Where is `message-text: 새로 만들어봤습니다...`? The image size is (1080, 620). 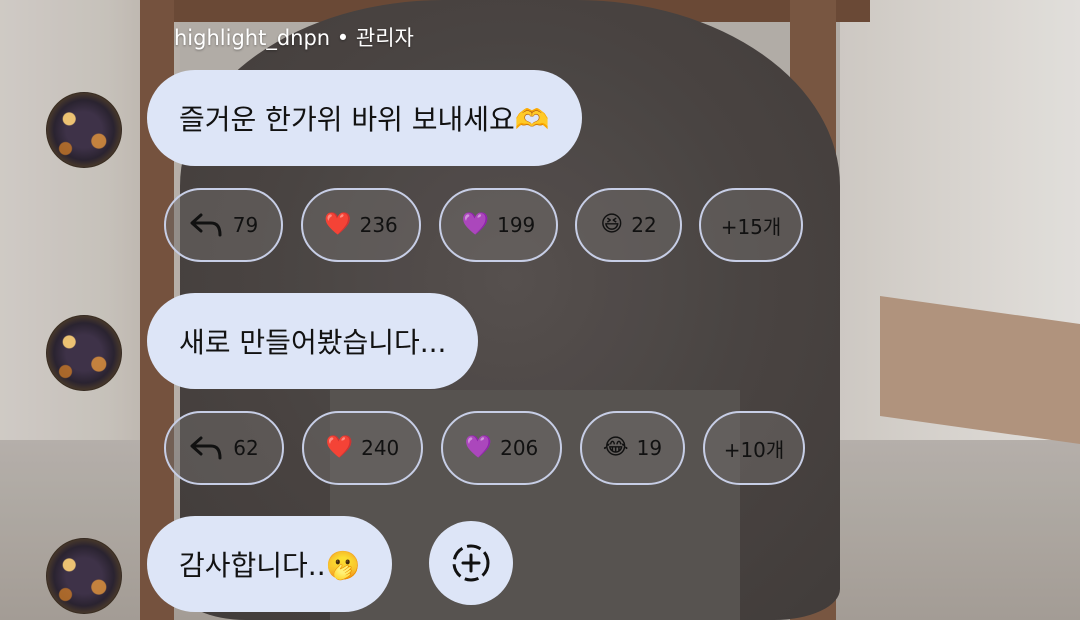
message-text: 새로 만들어봤습니다... is located at coordinates (313, 342).